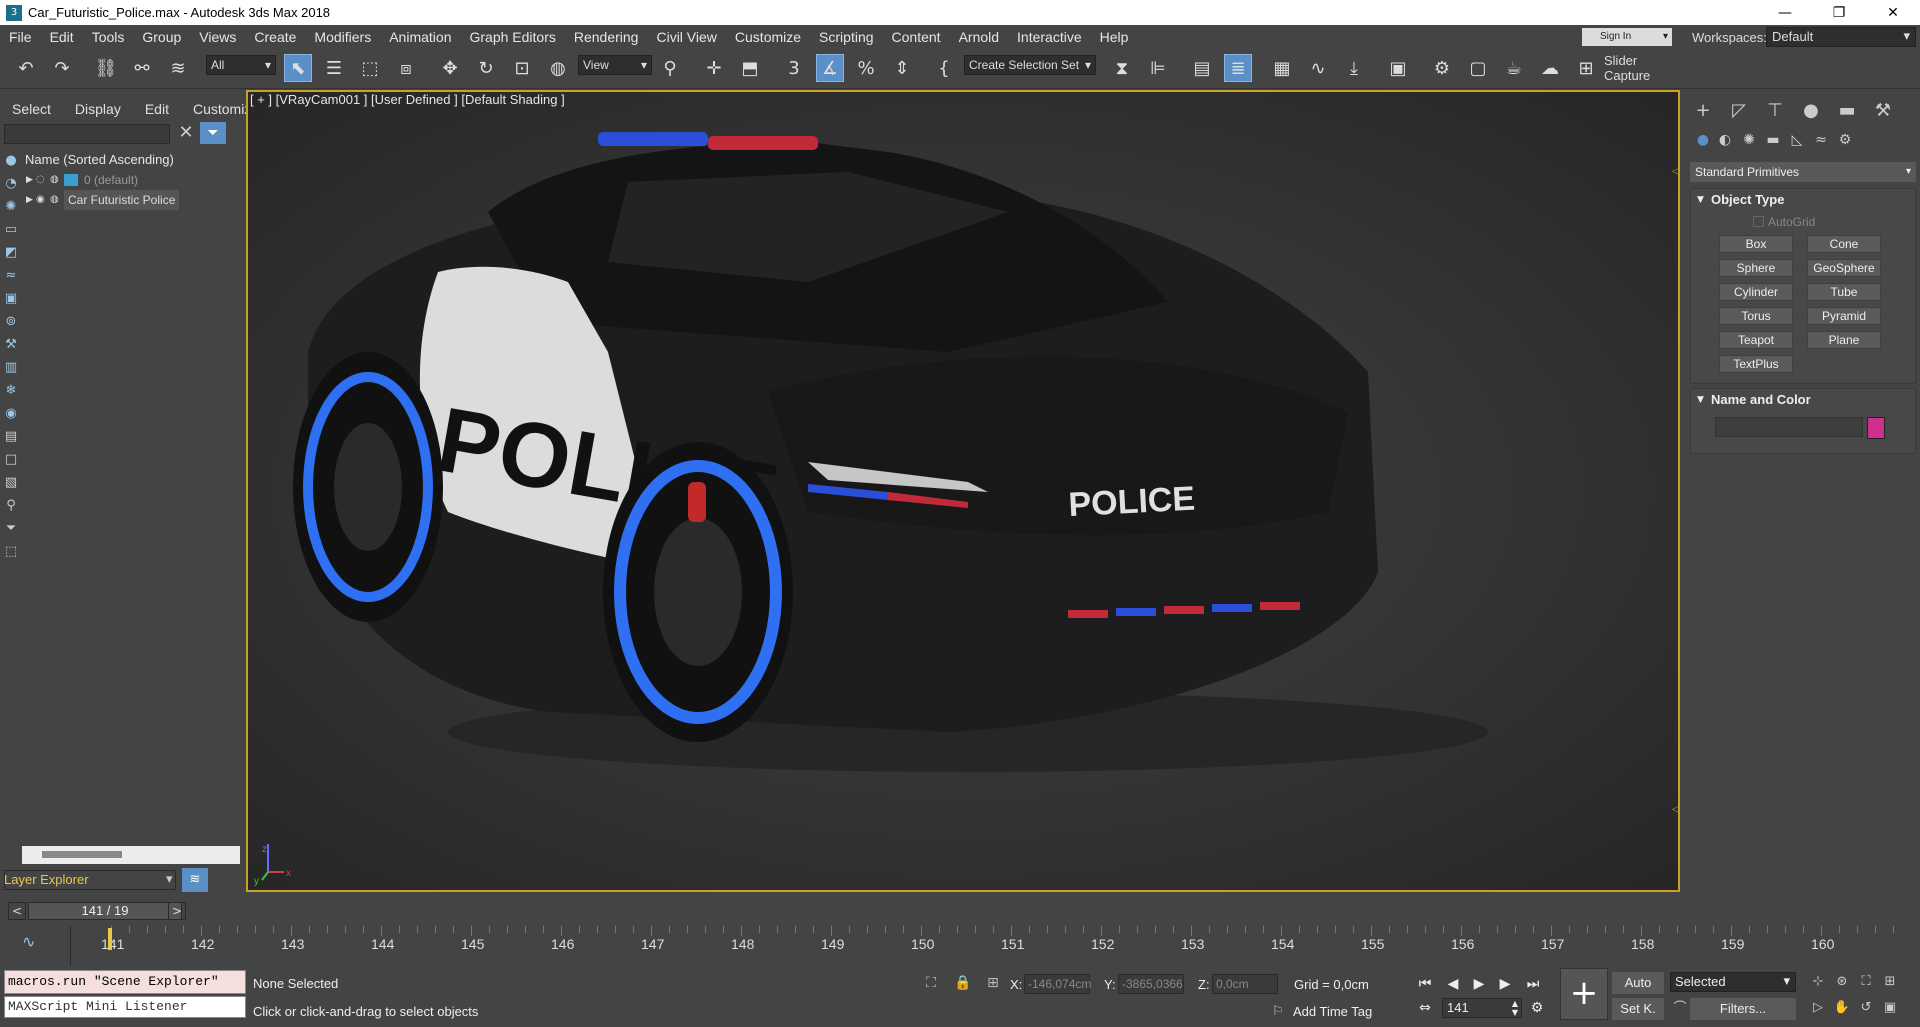 The width and height of the screenshot is (1920, 1027). I want to click on zoom-icon: ⊹, so click(1818, 982).